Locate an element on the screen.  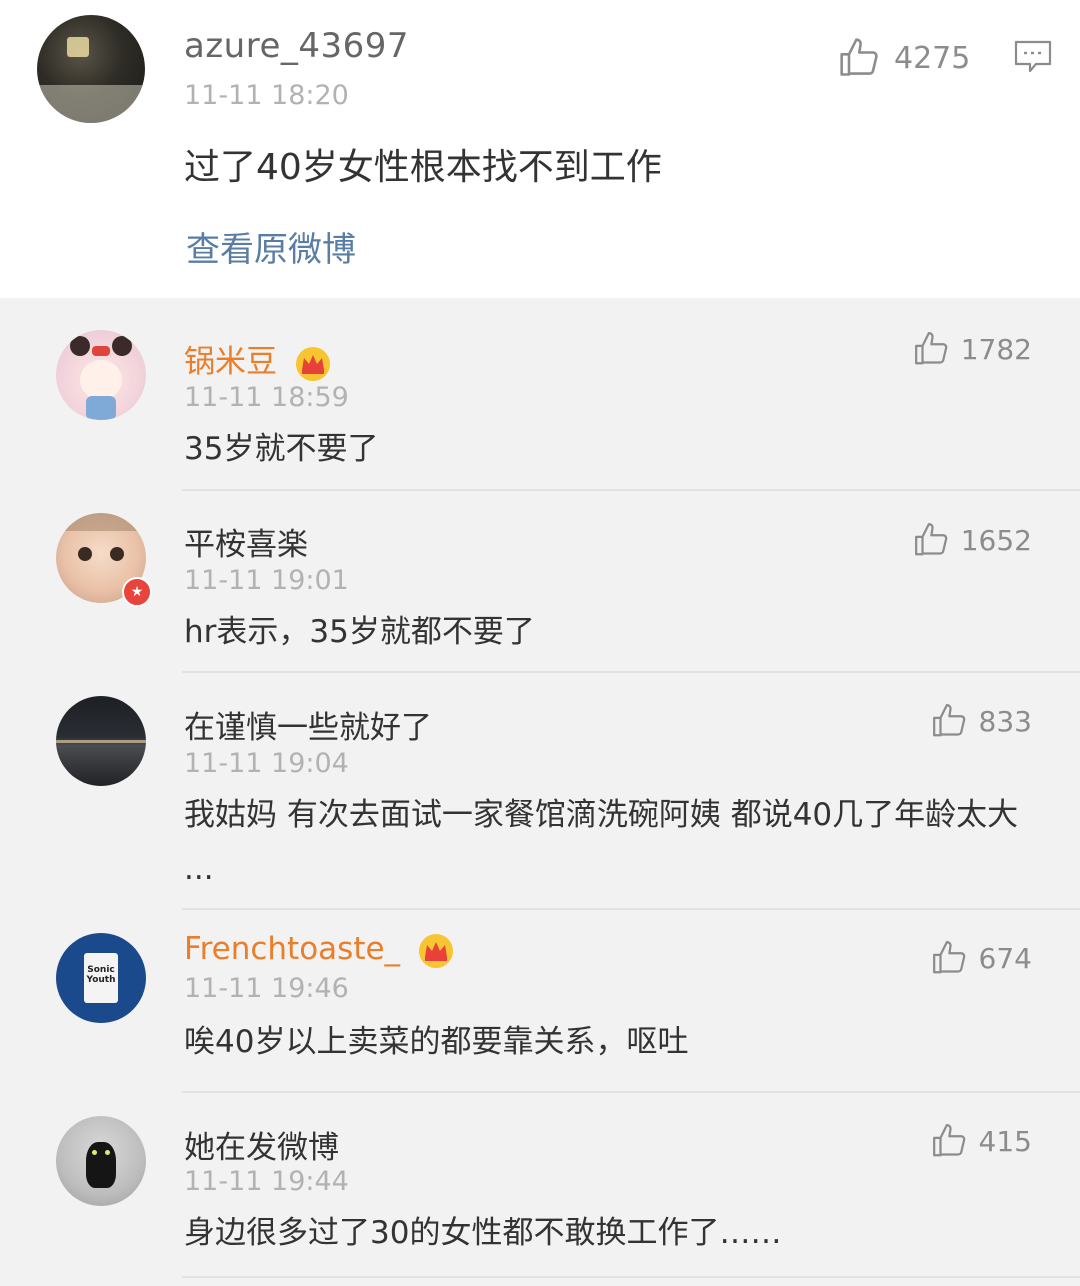
comment-timestamp: 11-11 18:59 is located at coordinates (266, 397).